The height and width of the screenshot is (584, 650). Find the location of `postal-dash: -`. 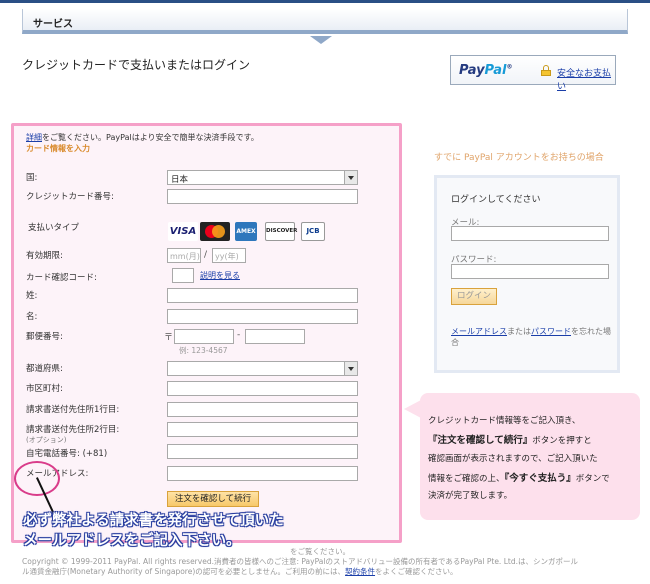

postal-dash: - is located at coordinates (239, 335).